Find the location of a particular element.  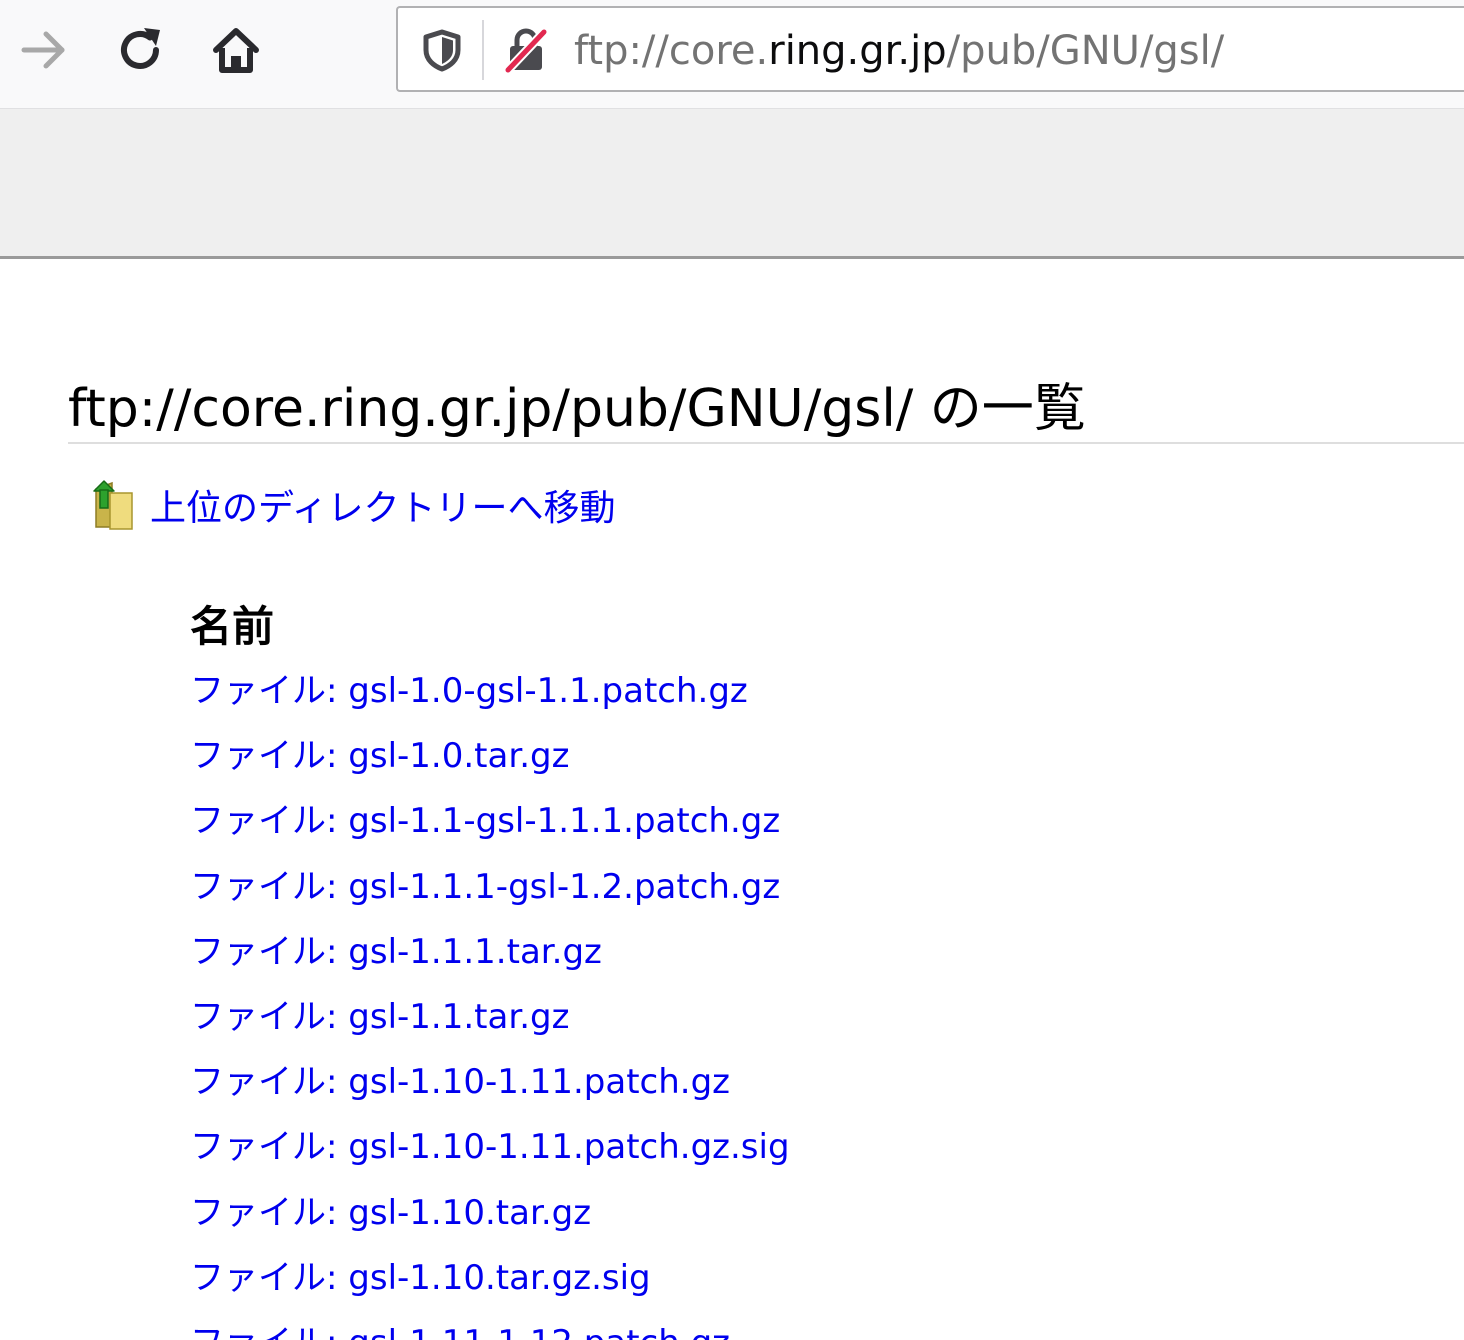

arrow-right-icon is located at coordinates (43, 50).